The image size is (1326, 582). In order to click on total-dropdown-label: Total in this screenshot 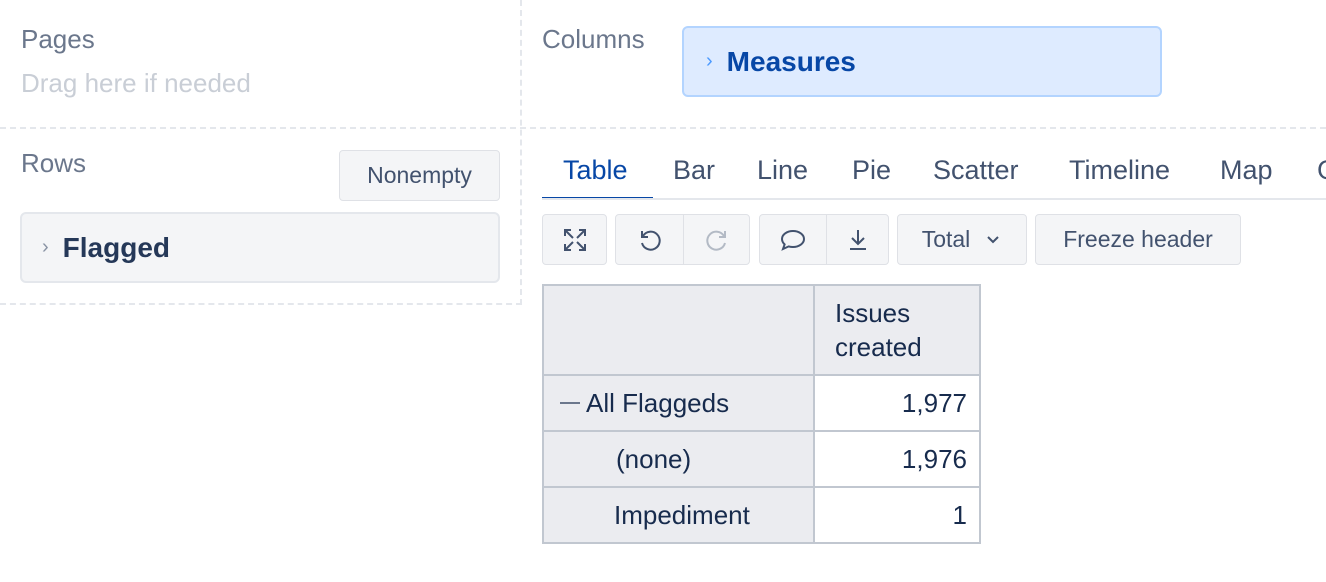, I will do `click(946, 239)`.